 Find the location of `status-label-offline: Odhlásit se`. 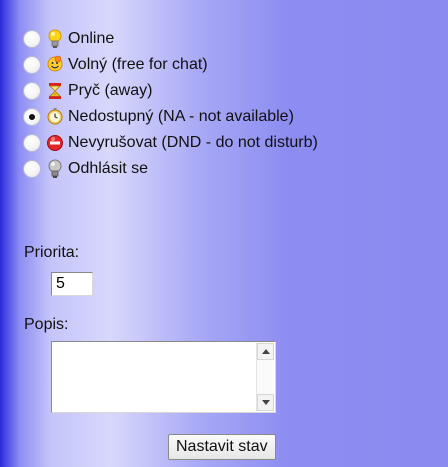

status-label-offline: Odhlásit se is located at coordinates (108, 168).